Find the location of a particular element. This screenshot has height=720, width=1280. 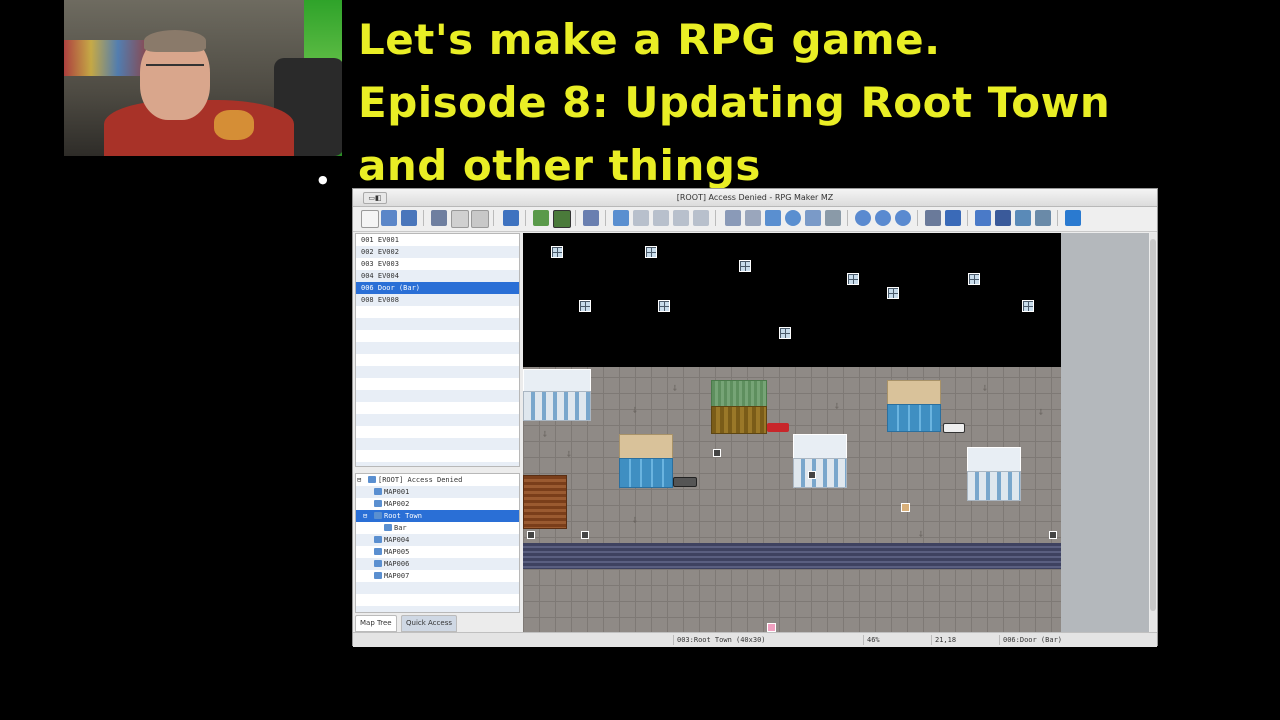

webcam-person-hair is located at coordinates (175, 41).